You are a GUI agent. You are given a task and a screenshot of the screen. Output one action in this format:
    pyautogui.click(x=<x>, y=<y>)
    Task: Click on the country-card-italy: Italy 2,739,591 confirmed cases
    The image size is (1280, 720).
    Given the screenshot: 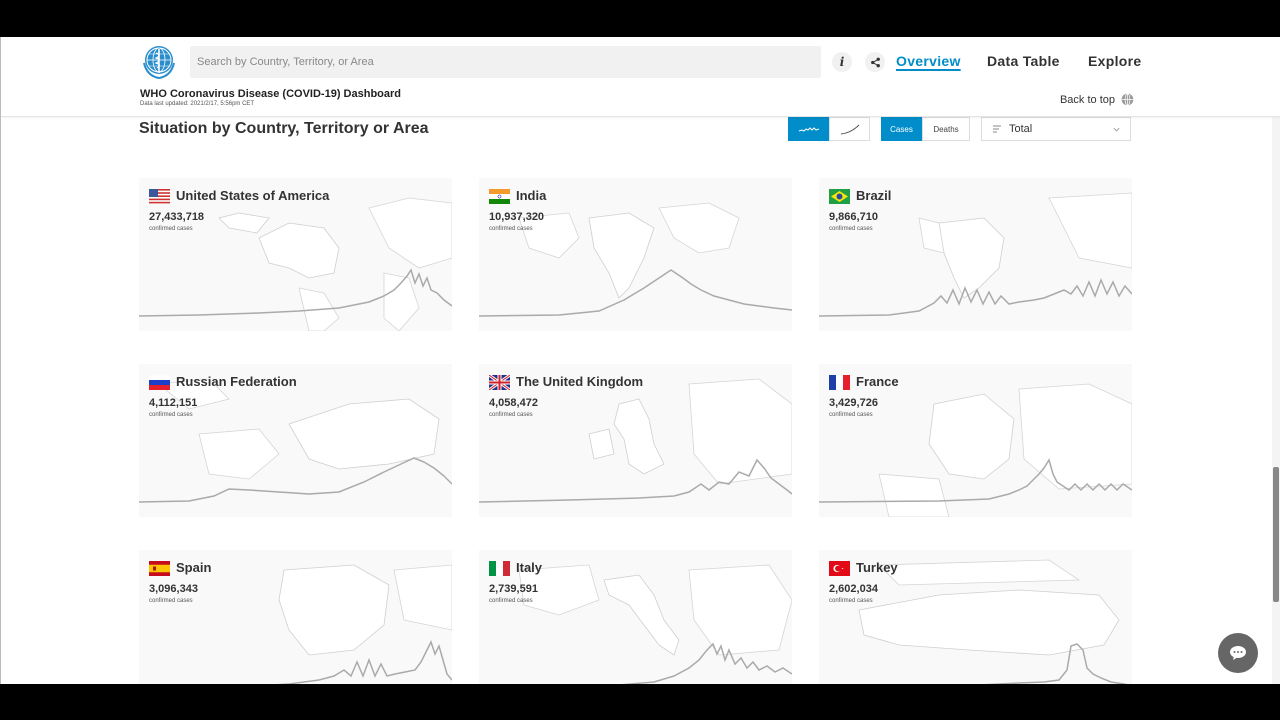 What is the action you would take?
    pyautogui.click(x=635, y=617)
    